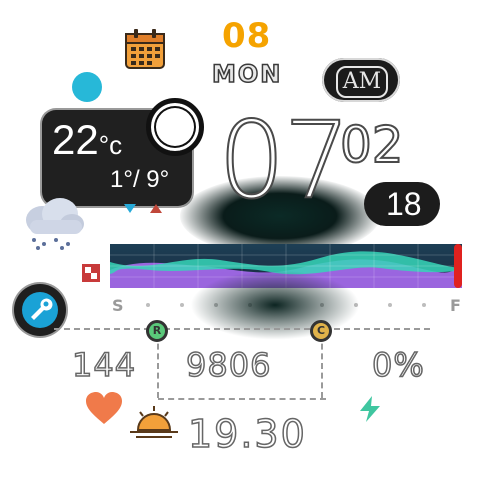  I want to click on date-day: 08, so click(247, 36).